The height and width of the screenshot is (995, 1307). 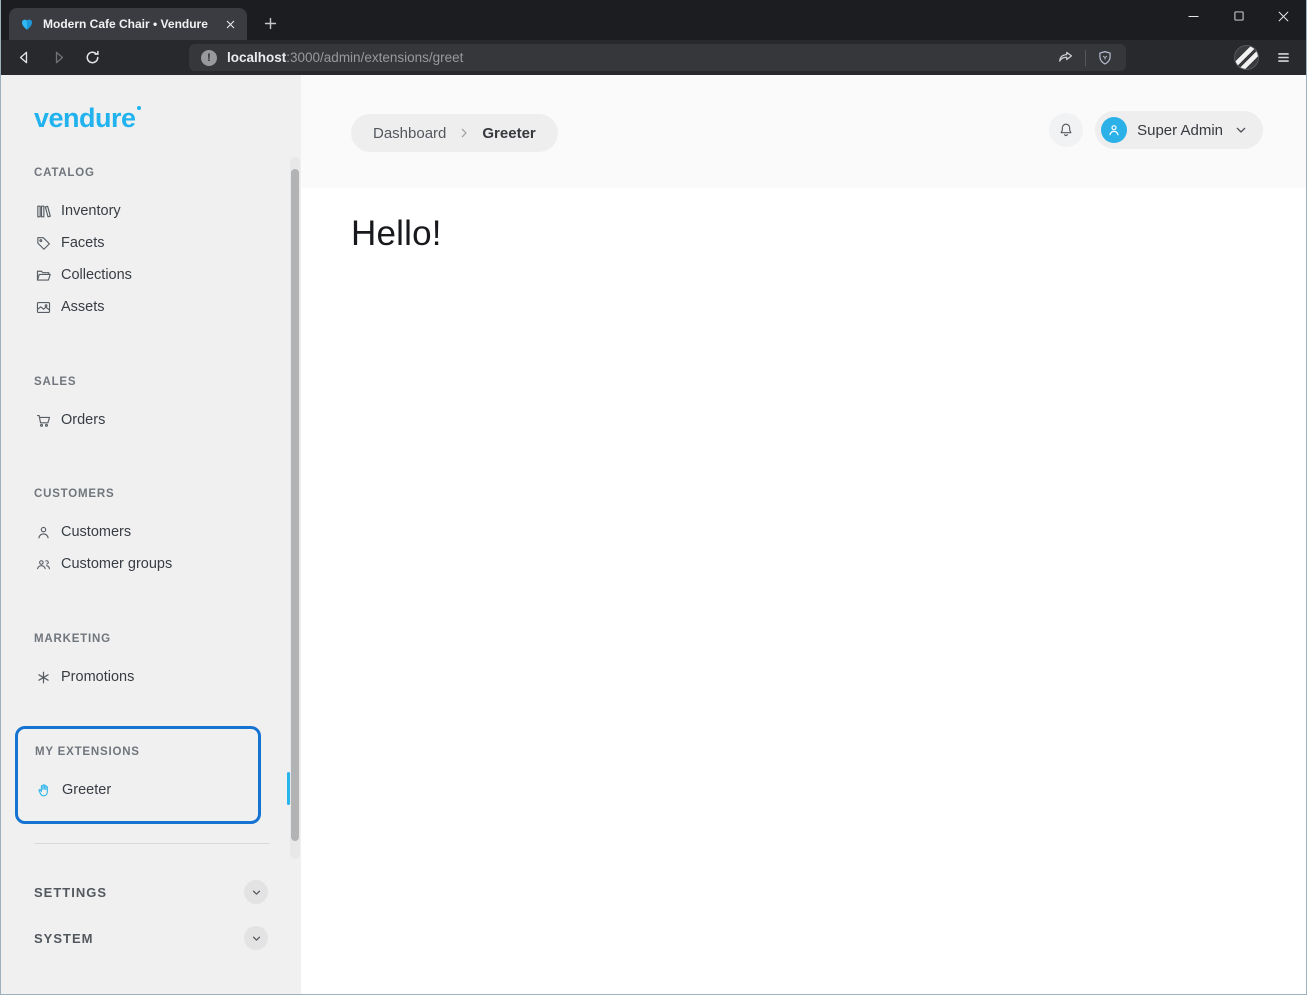 What do you see at coordinates (44, 790) in the screenshot?
I see `hand-icon` at bounding box center [44, 790].